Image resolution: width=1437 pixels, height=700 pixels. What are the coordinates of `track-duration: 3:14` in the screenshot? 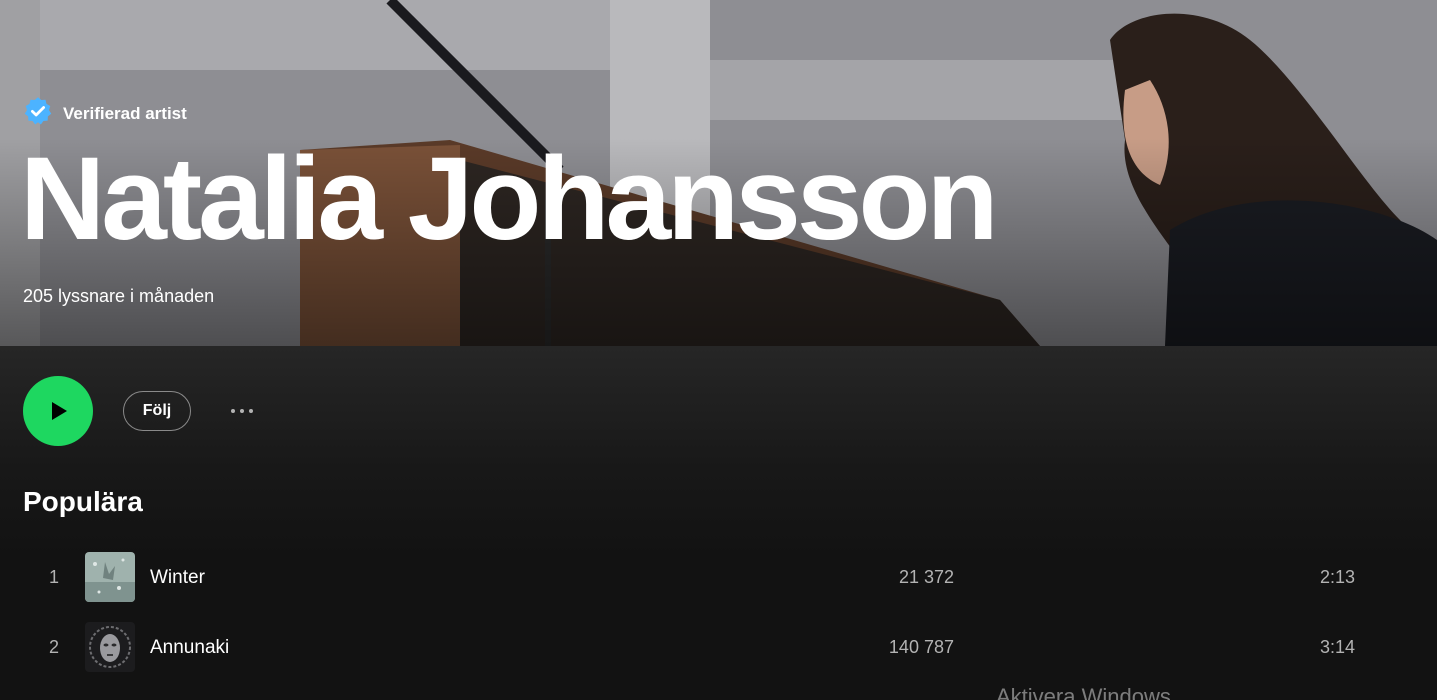 It's located at (1337, 647).